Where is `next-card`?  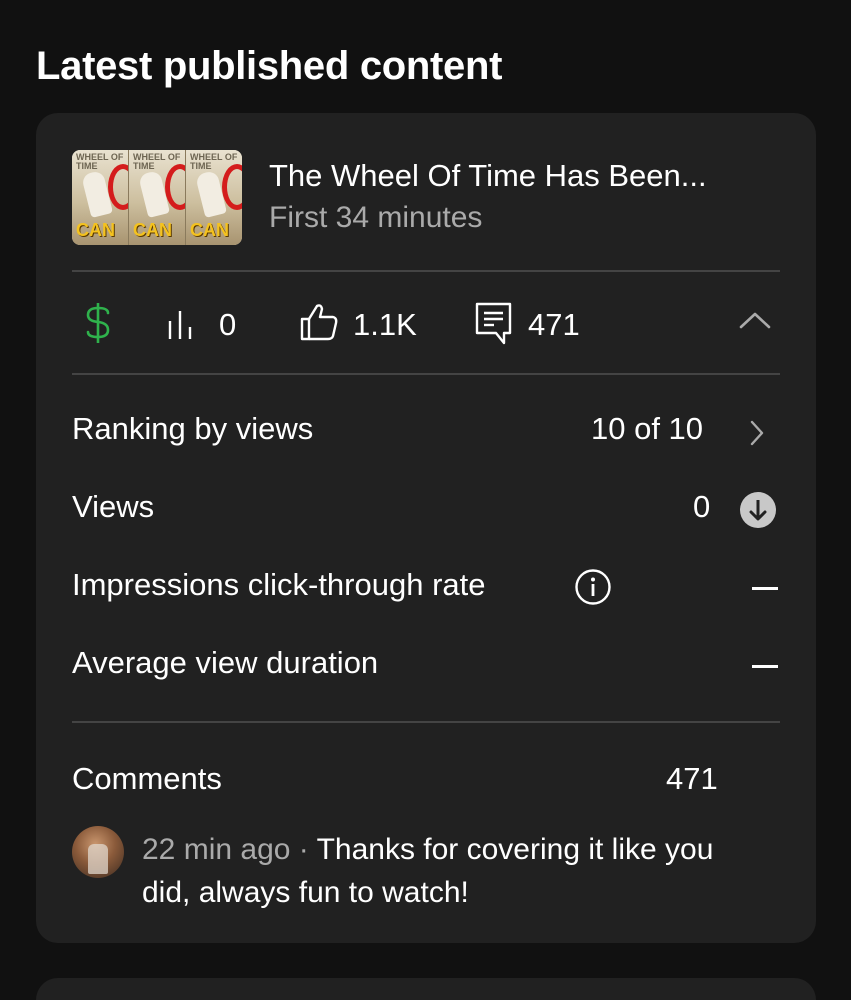 next-card is located at coordinates (426, 989).